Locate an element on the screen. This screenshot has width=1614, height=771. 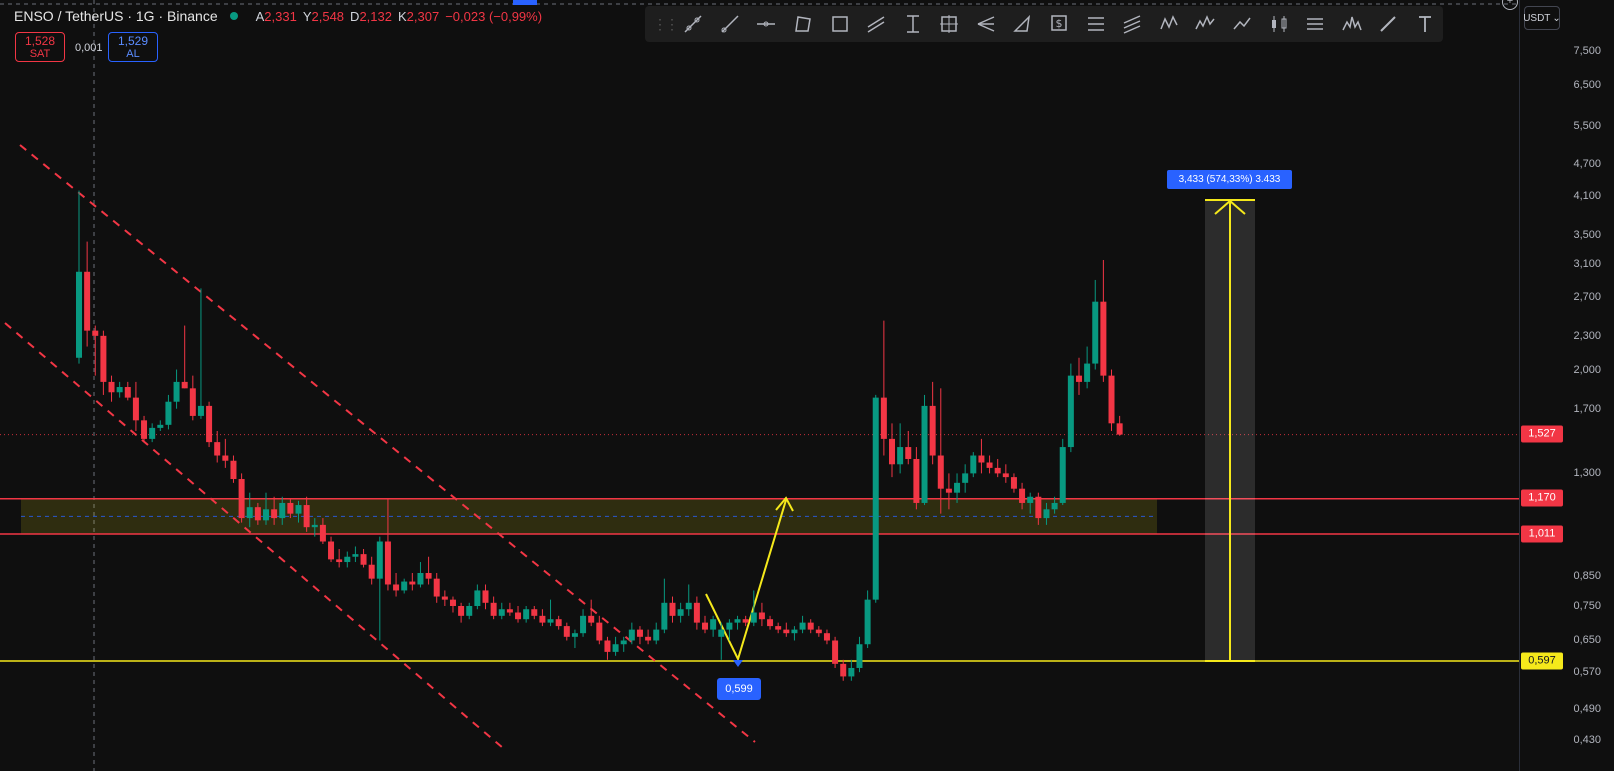
price-tick-label: 2,300 is located at coordinates (1587, 335).